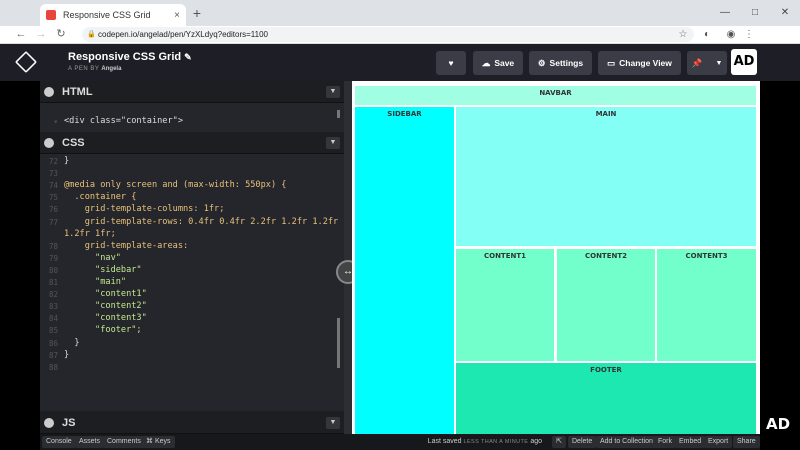 The image size is (800, 450). I want to click on css-line-number: 85, so click(53, 331).